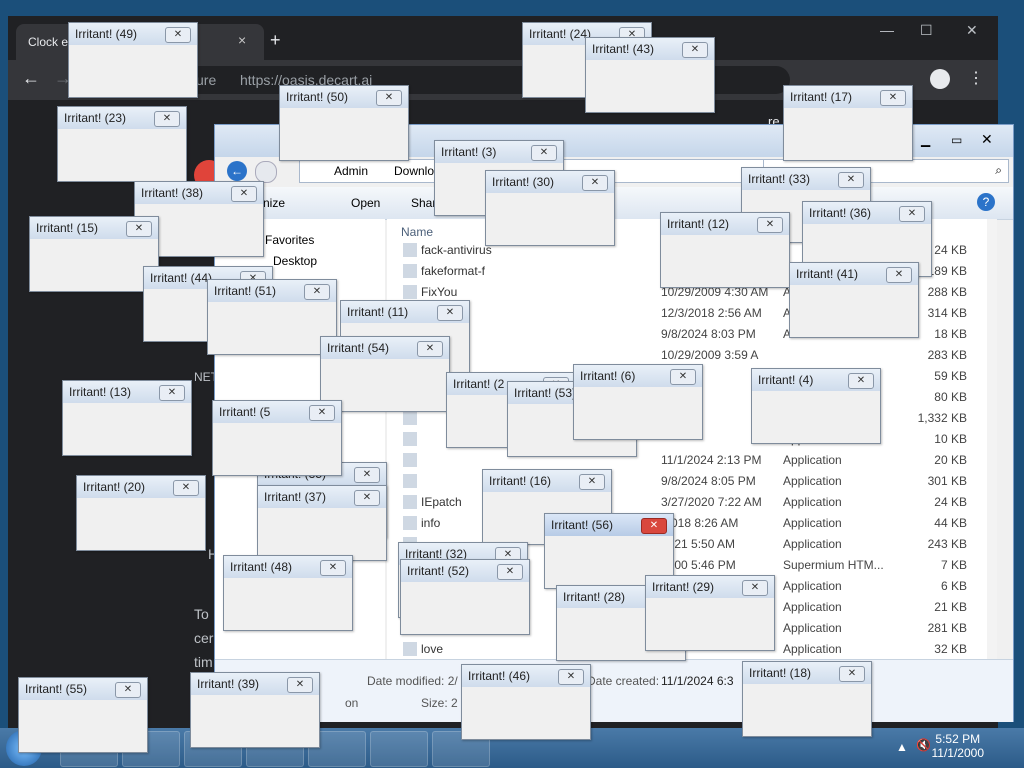 Image resolution: width=1024 pixels, height=768 pixels. I want to click on dialog-titlebar: Irritant! (3) ✕, so click(499, 152).